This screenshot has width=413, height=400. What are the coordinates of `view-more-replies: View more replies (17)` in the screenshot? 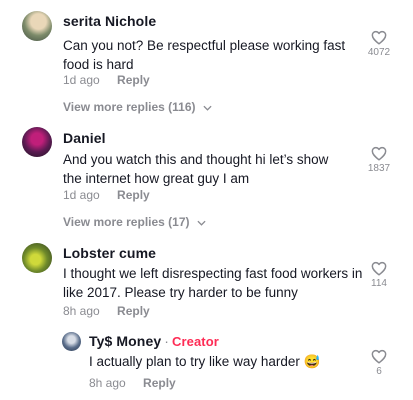 It's located at (134, 222).